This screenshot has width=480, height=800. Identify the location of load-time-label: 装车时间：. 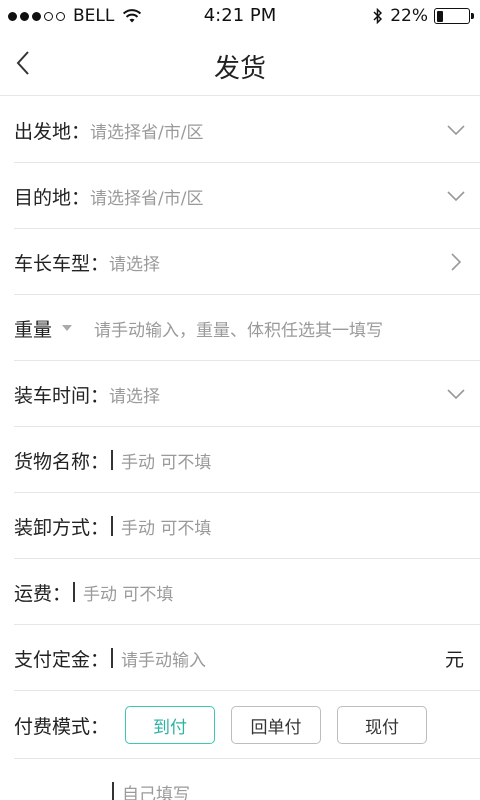
(62, 395).